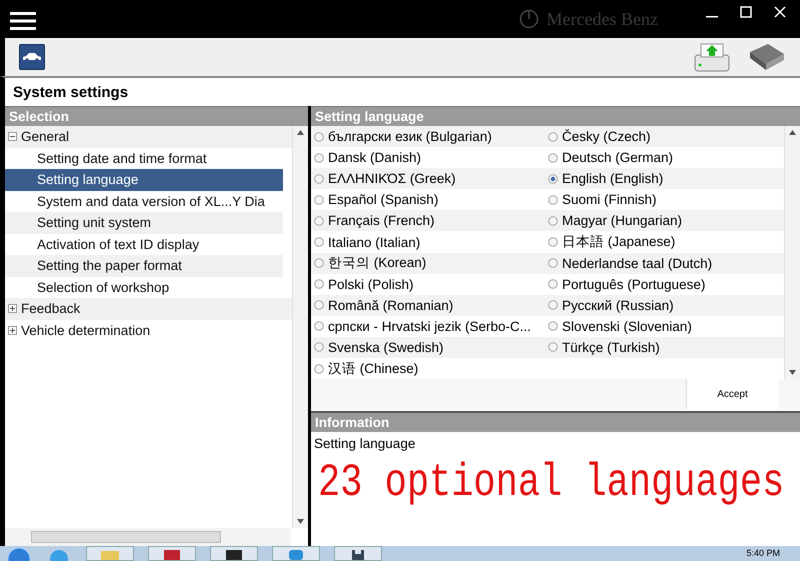 This screenshot has width=800, height=561. What do you see at coordinates (144, 265) in the screenshot?
I see `tree-item: Setting the paper format` at bounding box center [144, 265].